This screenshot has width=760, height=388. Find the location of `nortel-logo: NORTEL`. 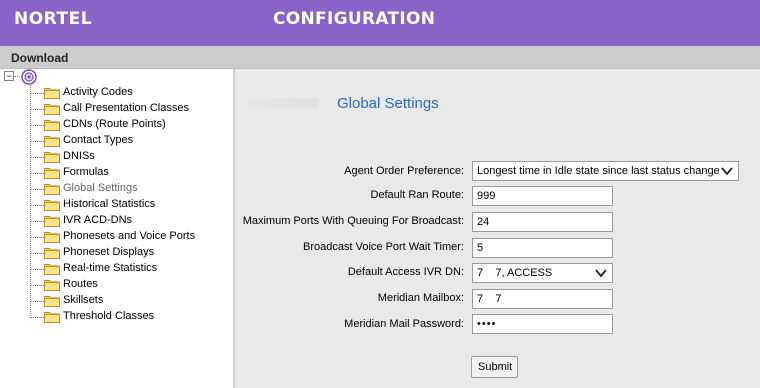

nortel-logo: NORTEL is located at coordinates (53, 19).